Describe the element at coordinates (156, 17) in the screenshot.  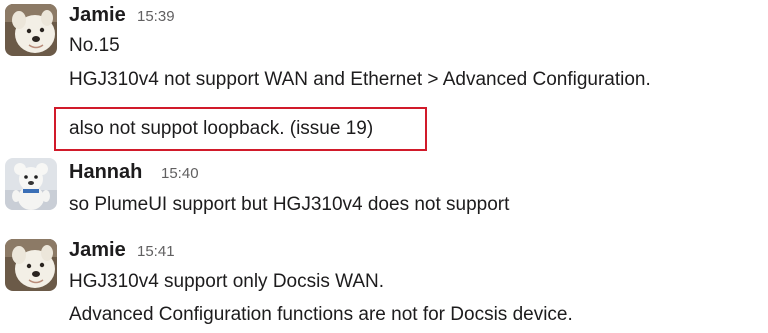
I see `message-timestamp: 15:39` at that location.